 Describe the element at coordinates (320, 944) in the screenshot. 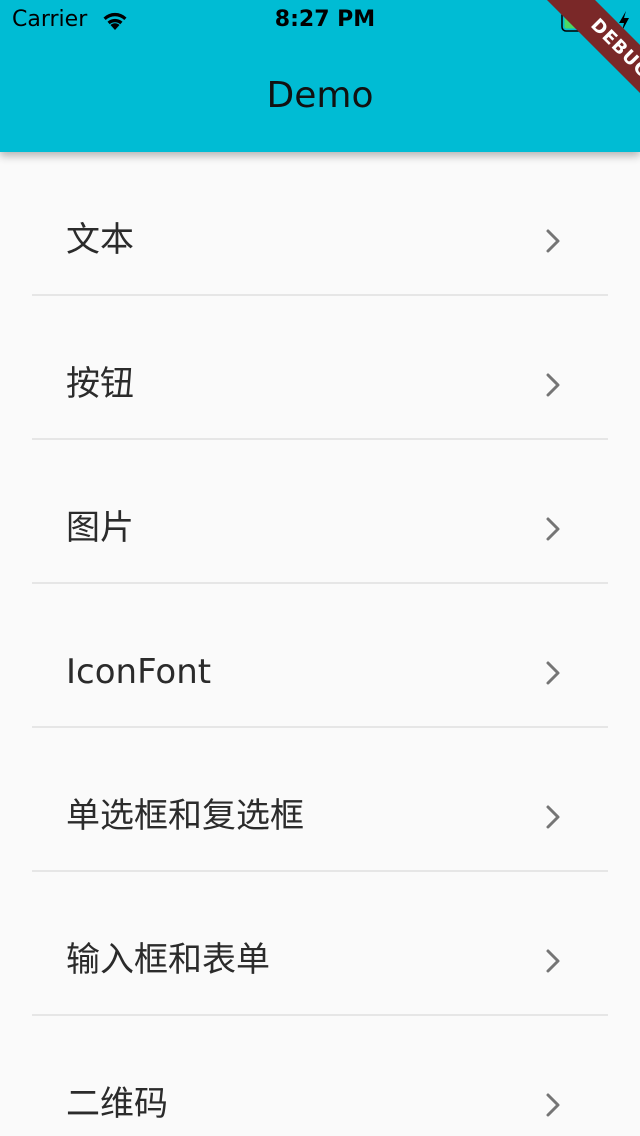

I see `list-item-input-form: 输入框和表单` at that location.